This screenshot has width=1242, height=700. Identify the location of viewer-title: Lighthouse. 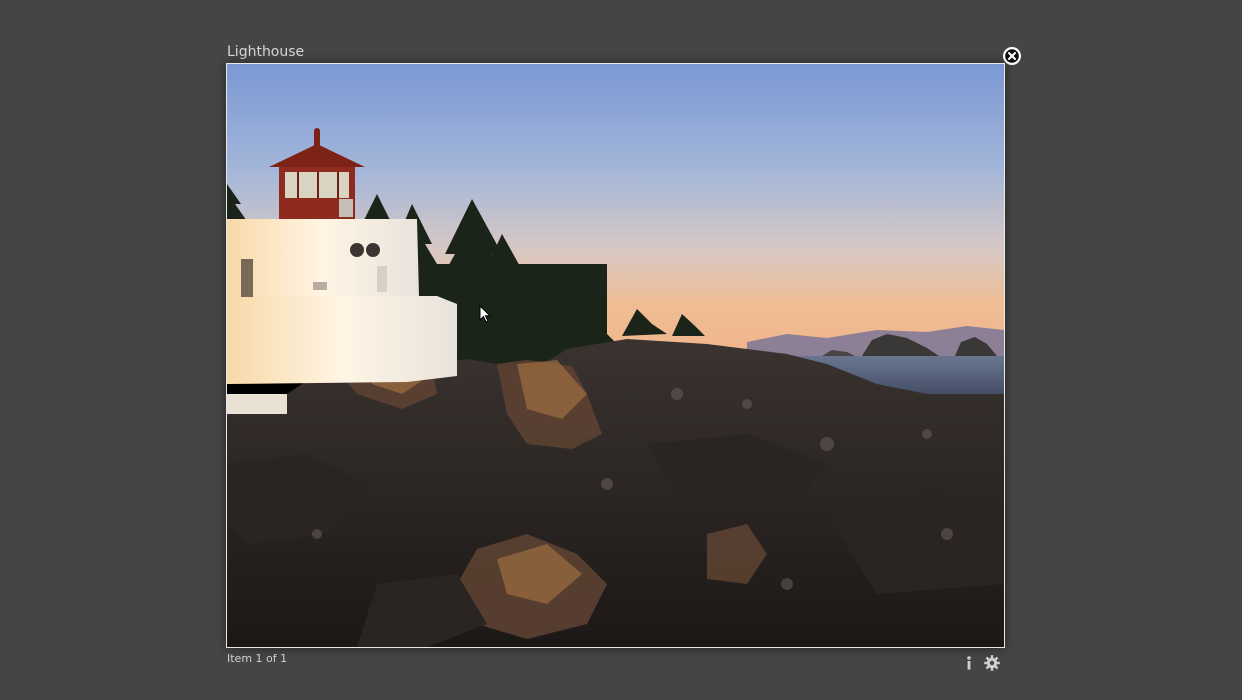
(266, 52).